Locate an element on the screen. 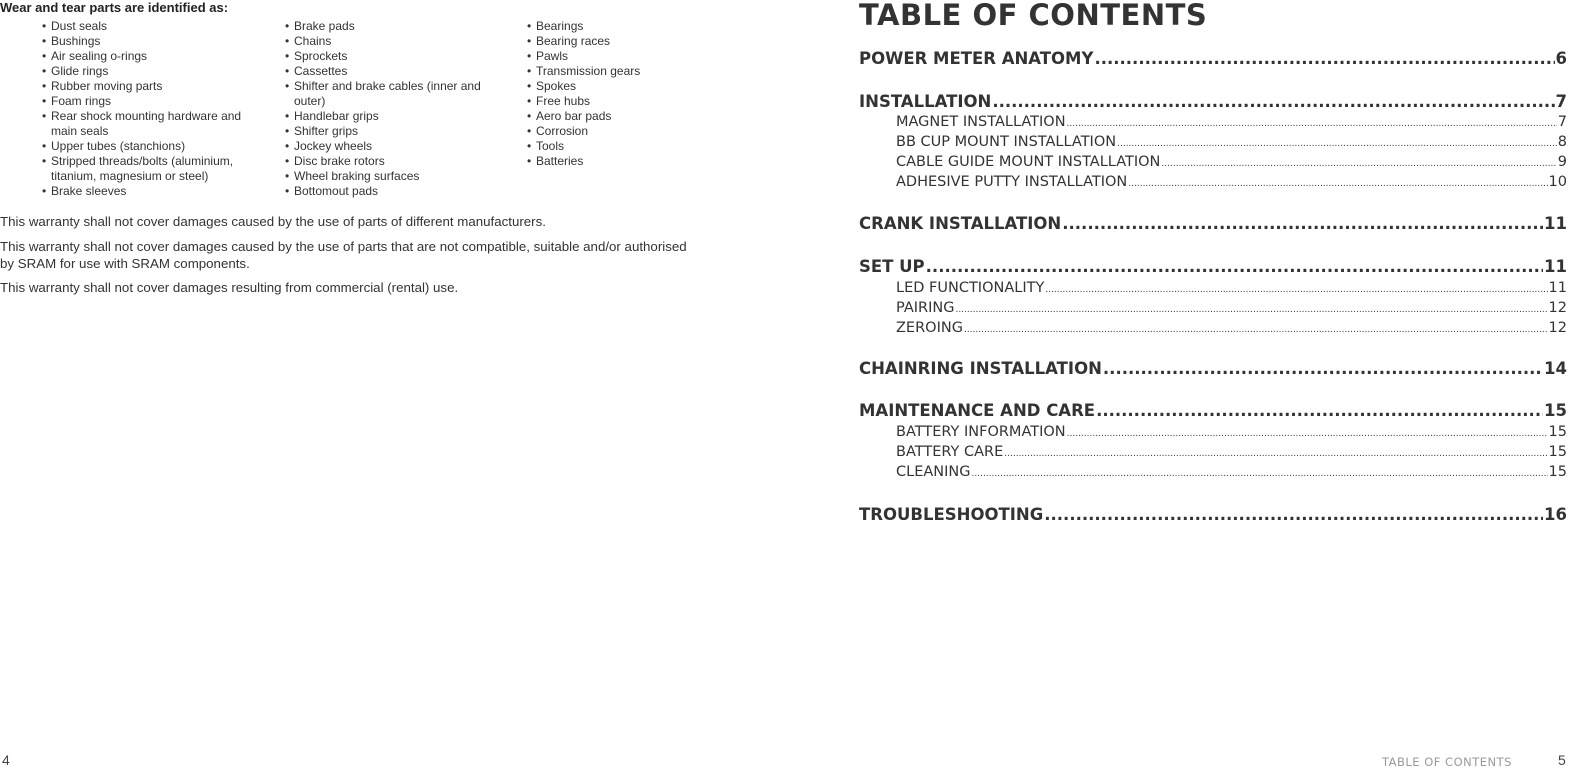  toc-title: TABLE OF CONTENTS is located at coordinates (1033, 16).